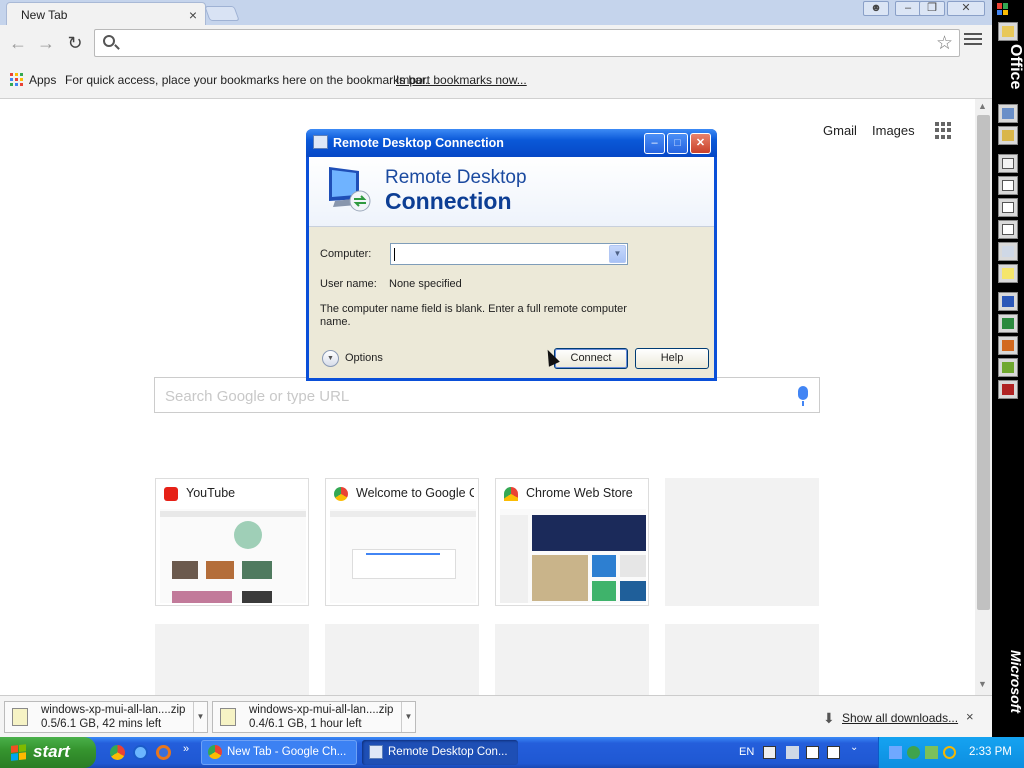 The height and width of the screenshot is (768, 1024). What do you see at coordinates (163, 752) in the screenshot?
I see `firefox-quicklaunch-icon` at bounding box center [163, 752].